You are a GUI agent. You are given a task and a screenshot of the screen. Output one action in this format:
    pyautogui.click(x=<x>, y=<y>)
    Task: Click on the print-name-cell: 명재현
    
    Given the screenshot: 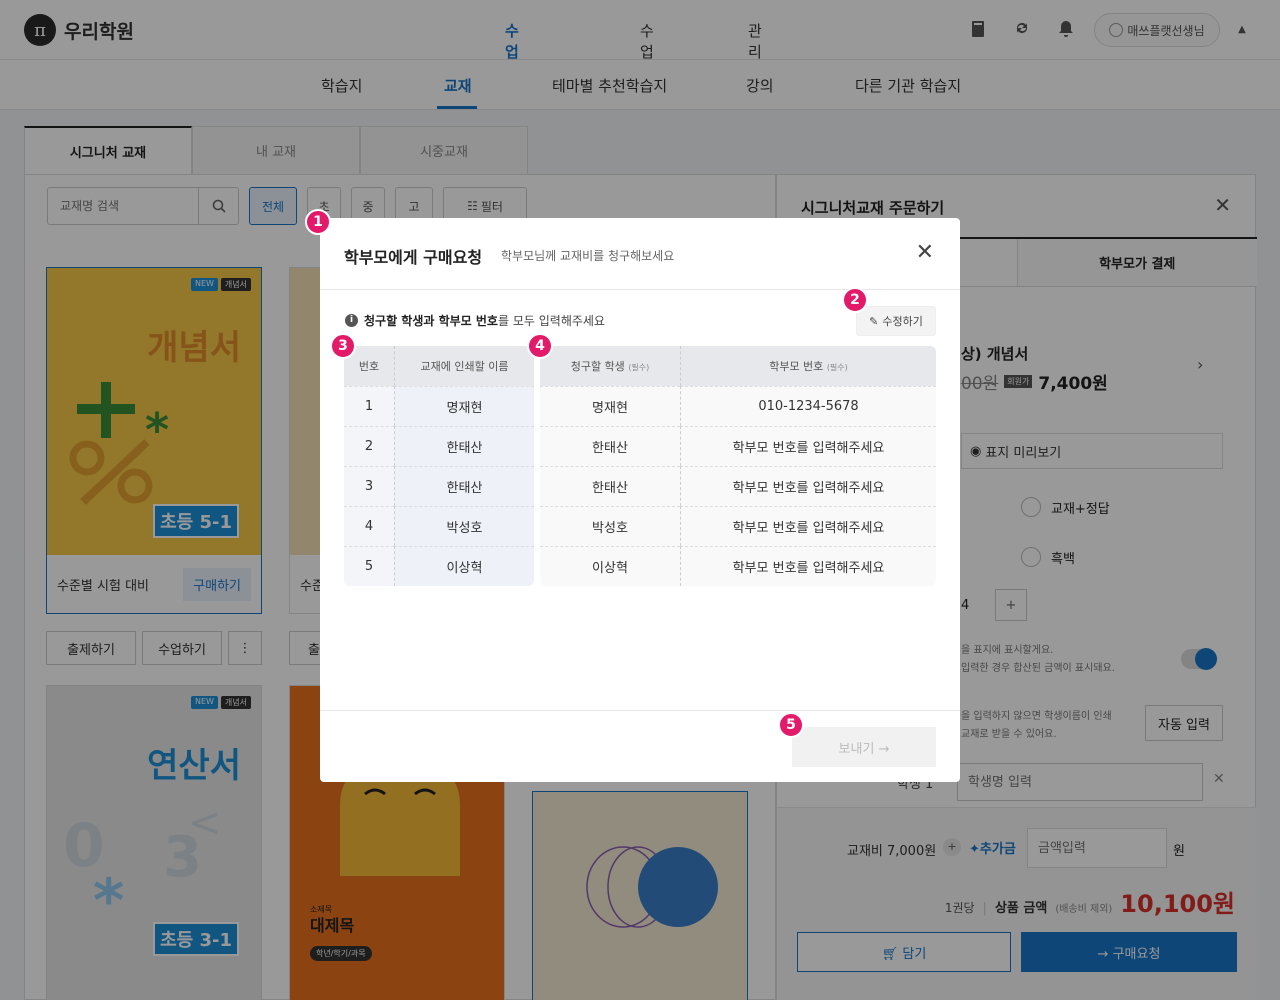 What is the action you would take?
    pyautogui.click(x=464, y=406)
    